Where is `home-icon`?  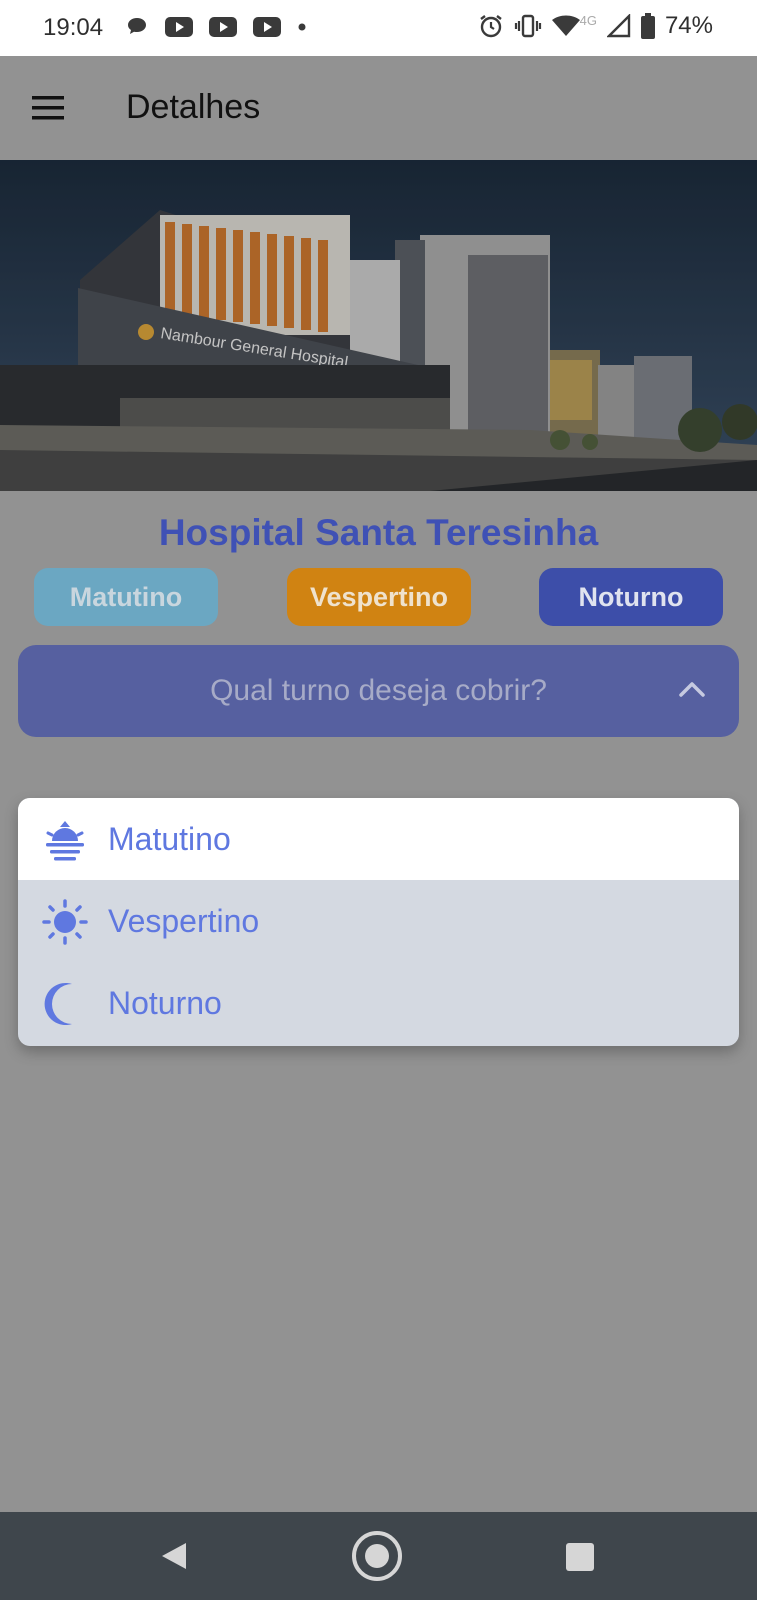 home-icon is located at coordinates (377, 1556).